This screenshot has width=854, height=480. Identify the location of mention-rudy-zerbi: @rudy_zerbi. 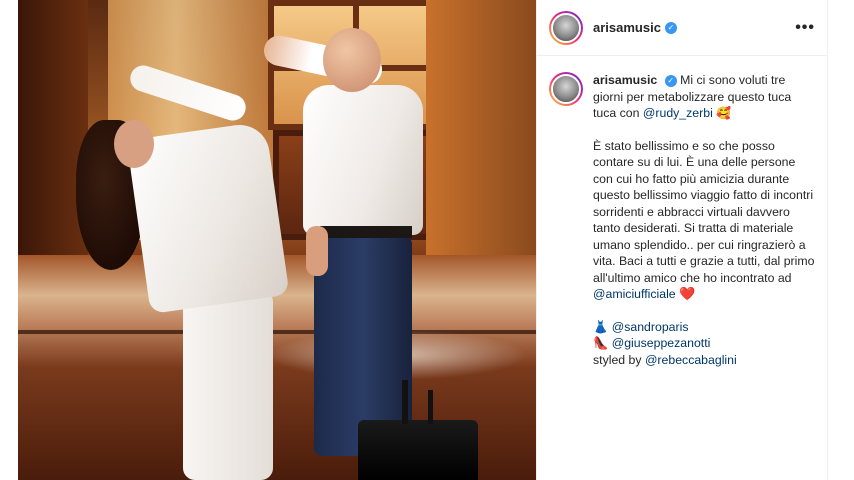
(678, 113).